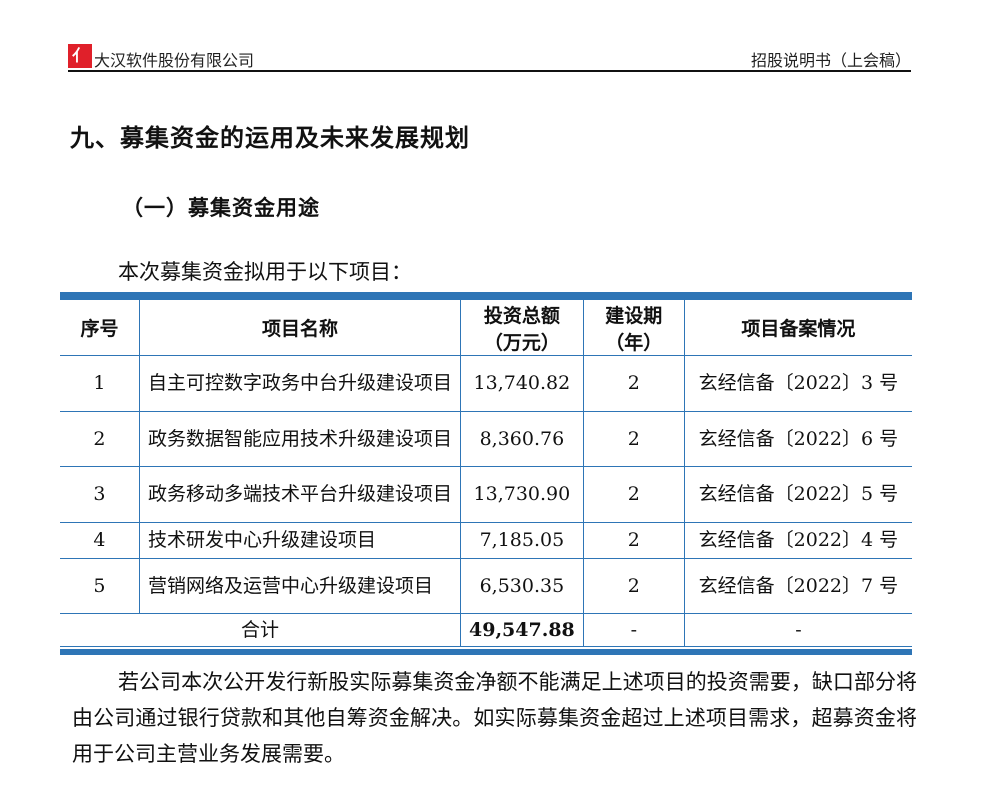  Describe the element at coordinates (100, 439) in the screenshot. I see `row-no: 2` at that location.